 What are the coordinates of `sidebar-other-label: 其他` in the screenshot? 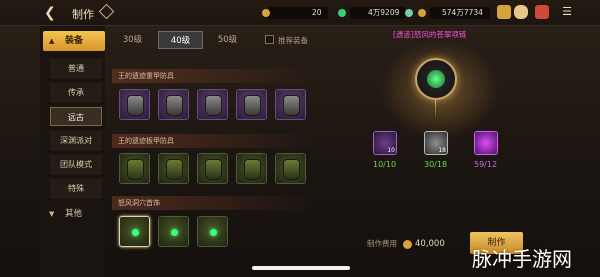 It's located at (74, 214).